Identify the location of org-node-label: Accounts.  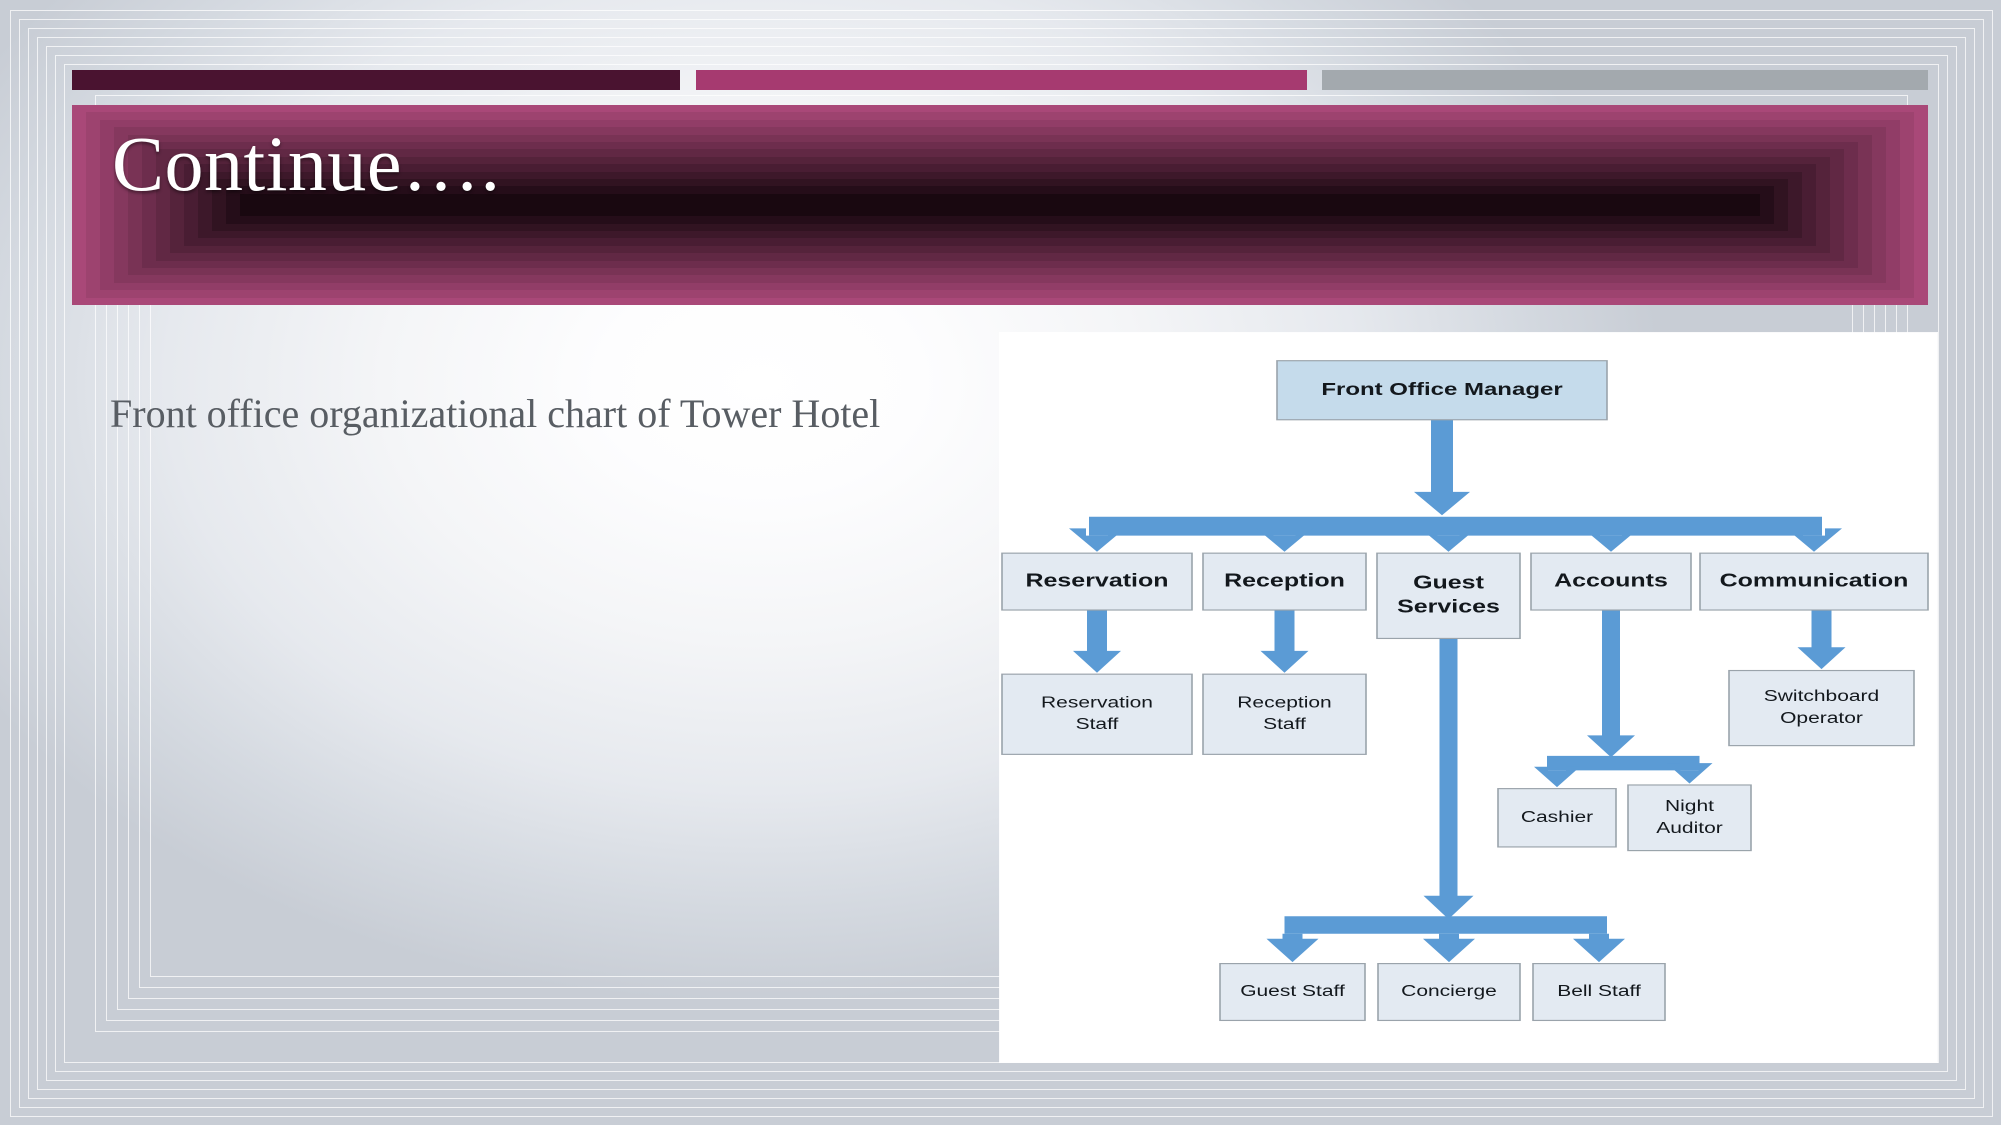
(1611, 580).